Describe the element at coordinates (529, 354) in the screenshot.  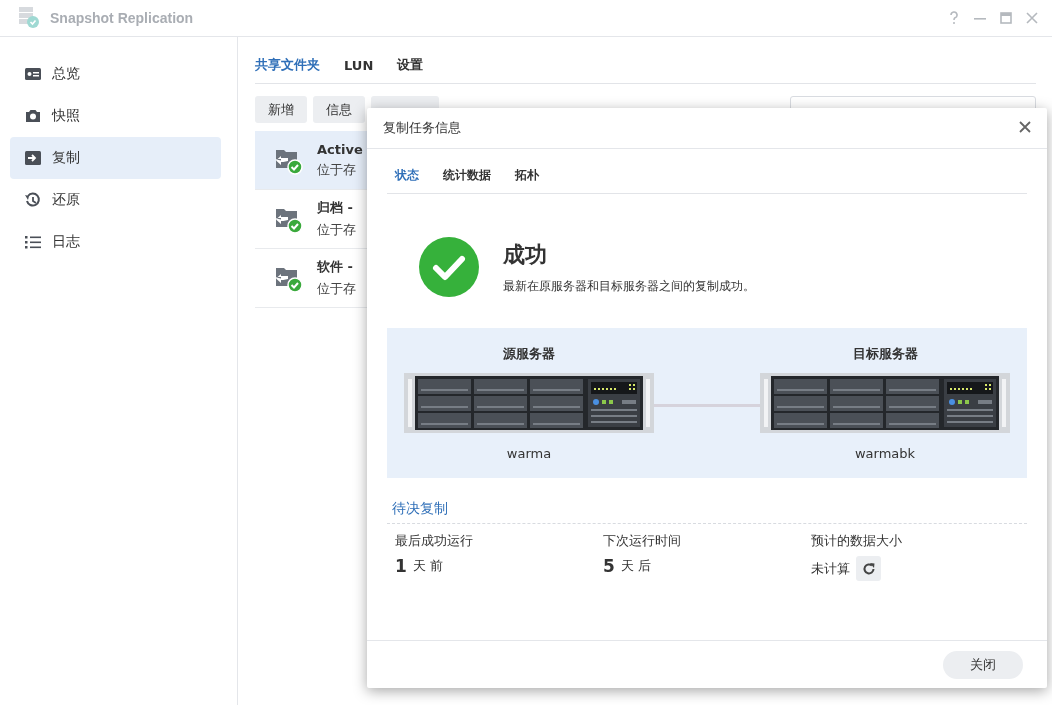
I see `server-label: 源服务器` at that location.